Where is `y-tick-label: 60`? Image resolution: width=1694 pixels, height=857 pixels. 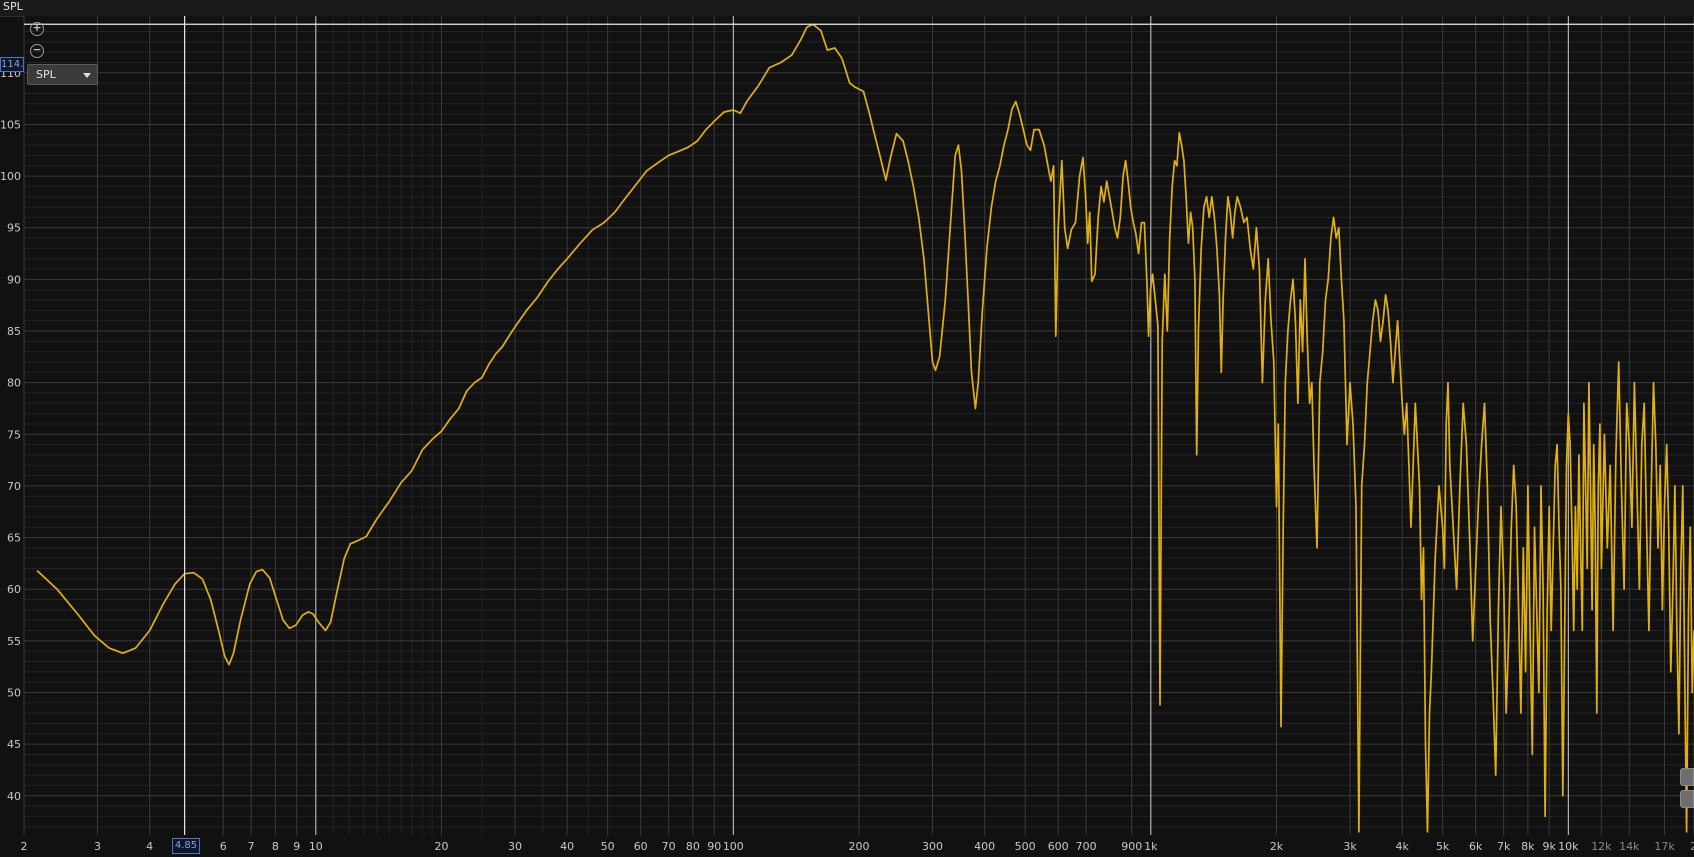
y-tick-label: 60 is located at coordinates (14, 589).